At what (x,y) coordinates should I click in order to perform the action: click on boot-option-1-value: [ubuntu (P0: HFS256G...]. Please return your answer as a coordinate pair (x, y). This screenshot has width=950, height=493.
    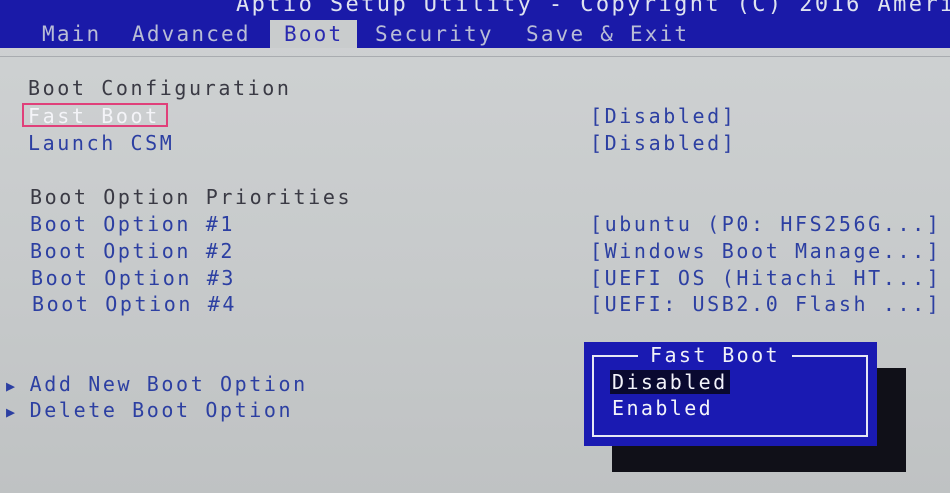
    Looking at the image, I should click on (765, 224).